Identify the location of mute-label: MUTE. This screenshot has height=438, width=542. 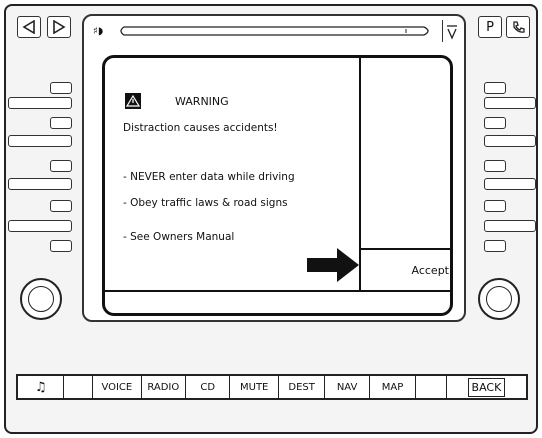
(254, 387).